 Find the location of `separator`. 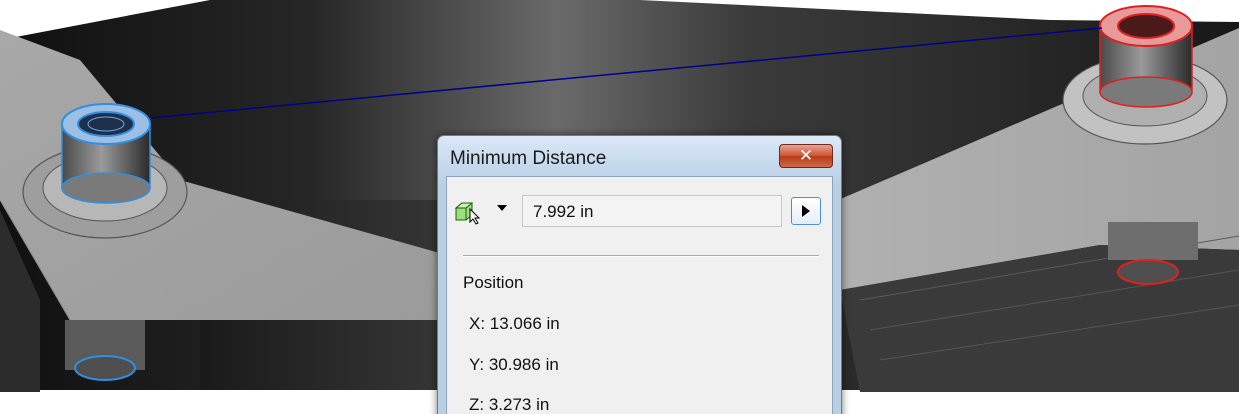

separator is located at coordinates (641, 256).